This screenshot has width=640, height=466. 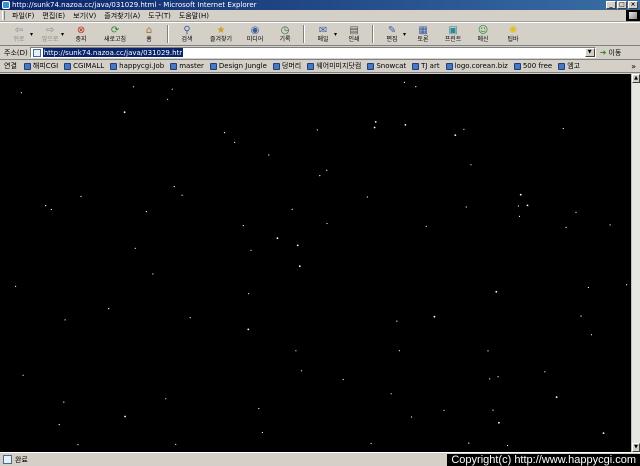 I want to click on media-button: ◉ 미디어, so click(x=255, y=34).